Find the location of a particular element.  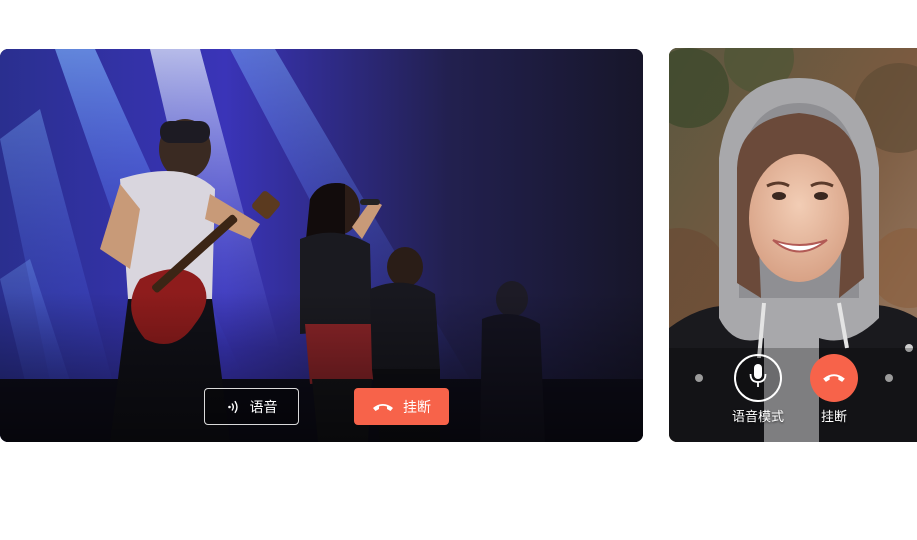

side-hangup-label: 挂断 is located at coordinates (833, 417).